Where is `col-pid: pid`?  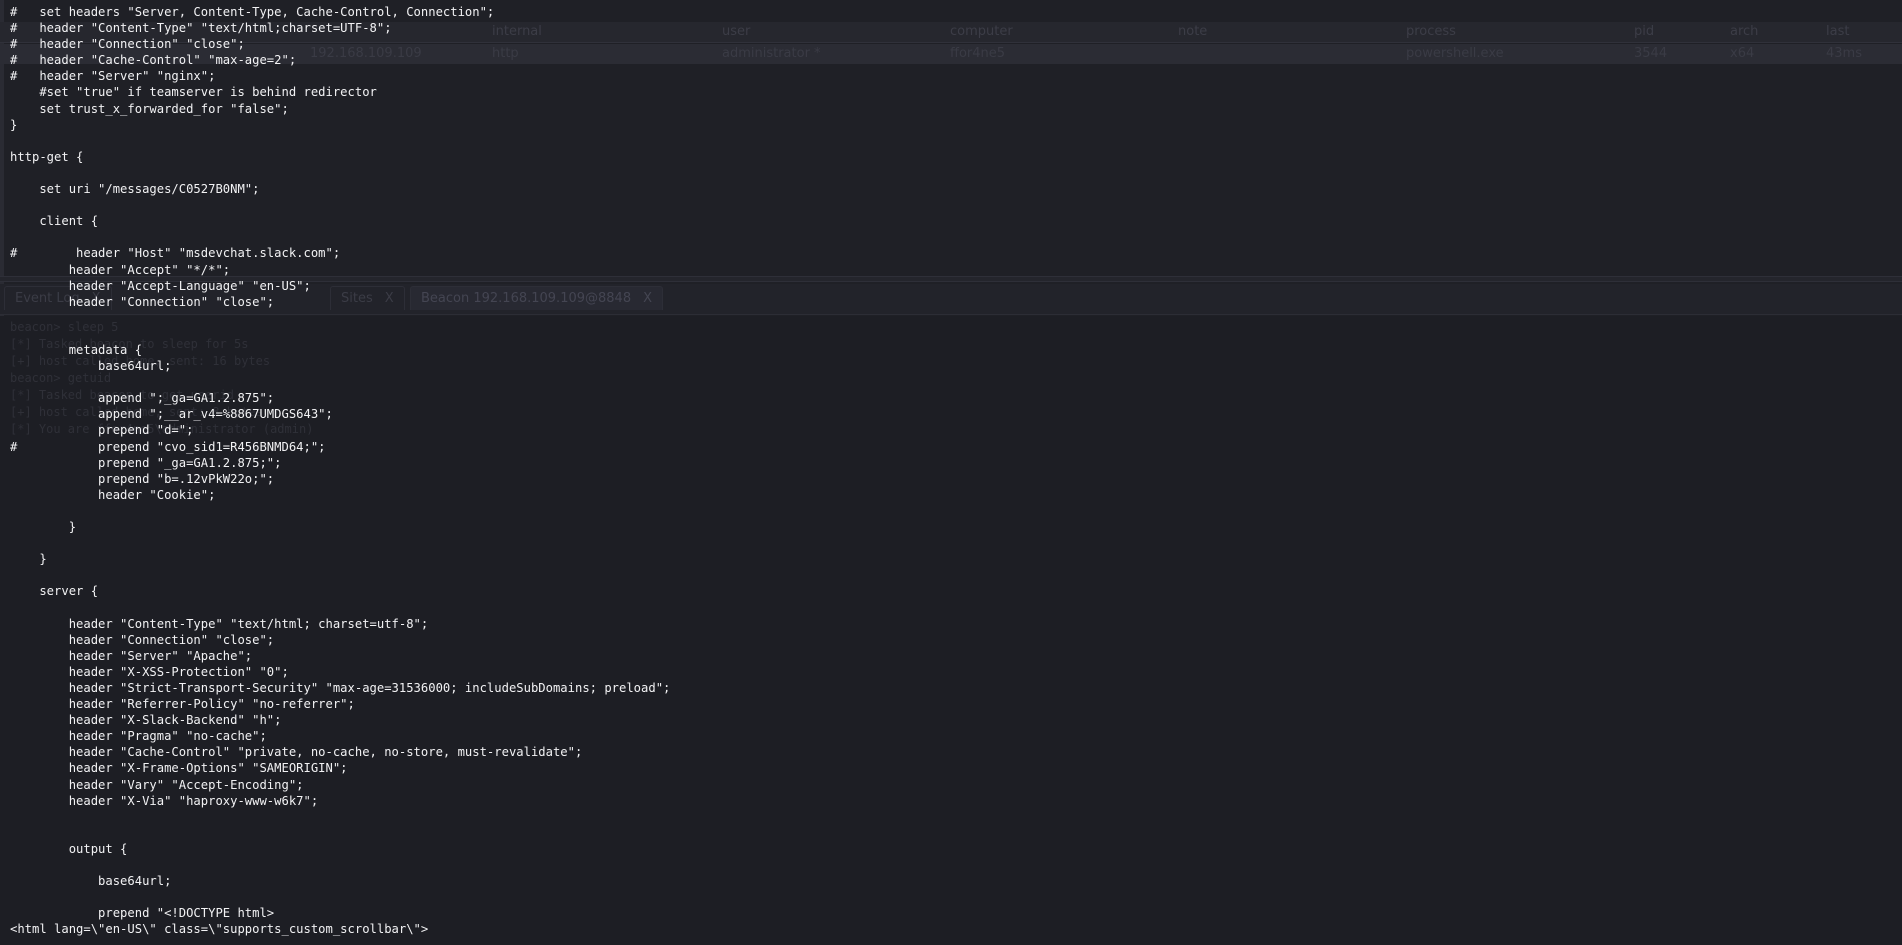 col-pid: pid is located at coordinates (1644, 31).